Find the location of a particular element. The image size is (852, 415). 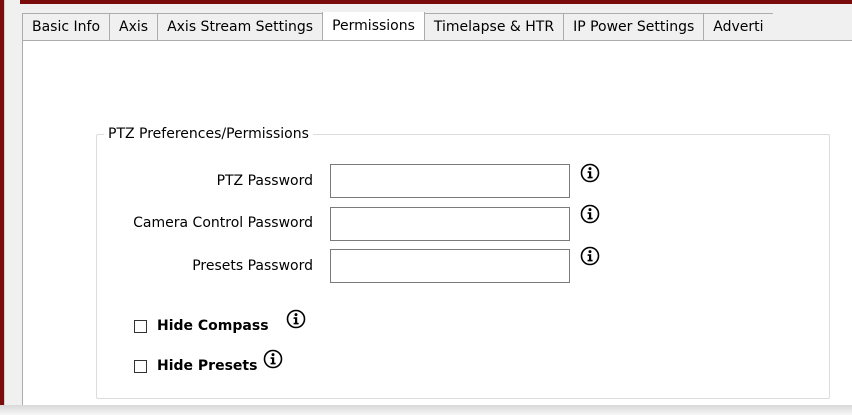

ptz-password-input is located at coordinates (450, 181).